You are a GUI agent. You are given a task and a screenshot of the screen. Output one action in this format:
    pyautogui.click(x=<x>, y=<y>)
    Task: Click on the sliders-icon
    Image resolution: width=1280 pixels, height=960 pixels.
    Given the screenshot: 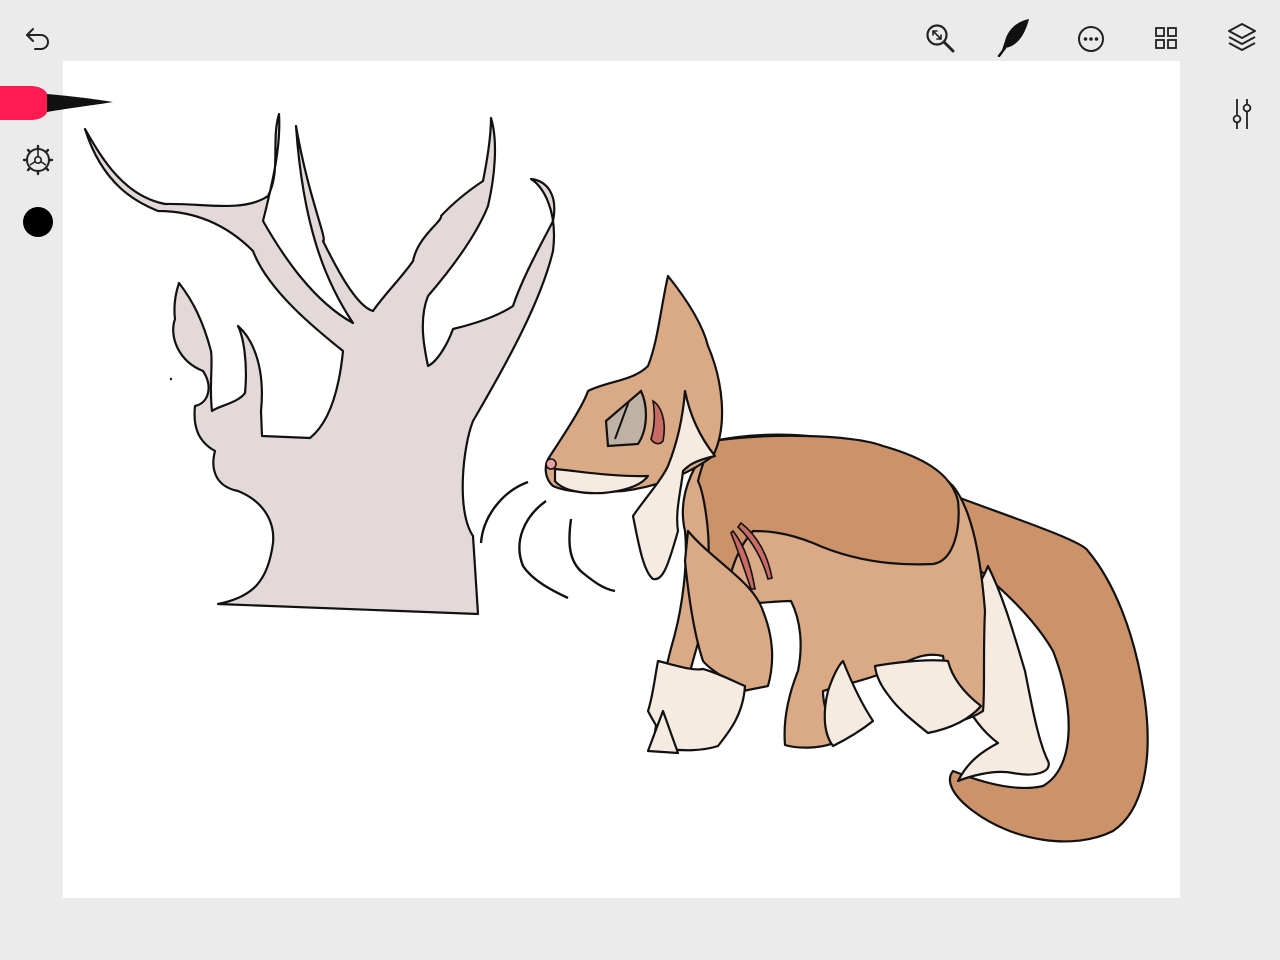 What is the action you would take?
    pyautogui.click(x=1242, y=114)
    